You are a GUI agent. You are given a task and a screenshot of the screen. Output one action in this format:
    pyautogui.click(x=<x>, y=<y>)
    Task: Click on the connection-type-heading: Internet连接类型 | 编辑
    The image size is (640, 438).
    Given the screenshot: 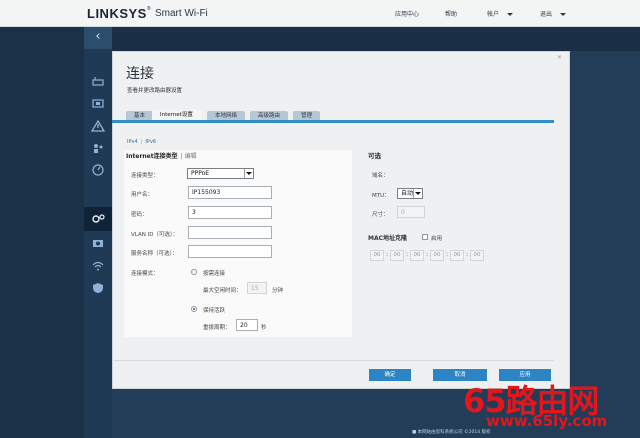 What is the action you would take?
    pyautogui.click(x=161, y=155)
    